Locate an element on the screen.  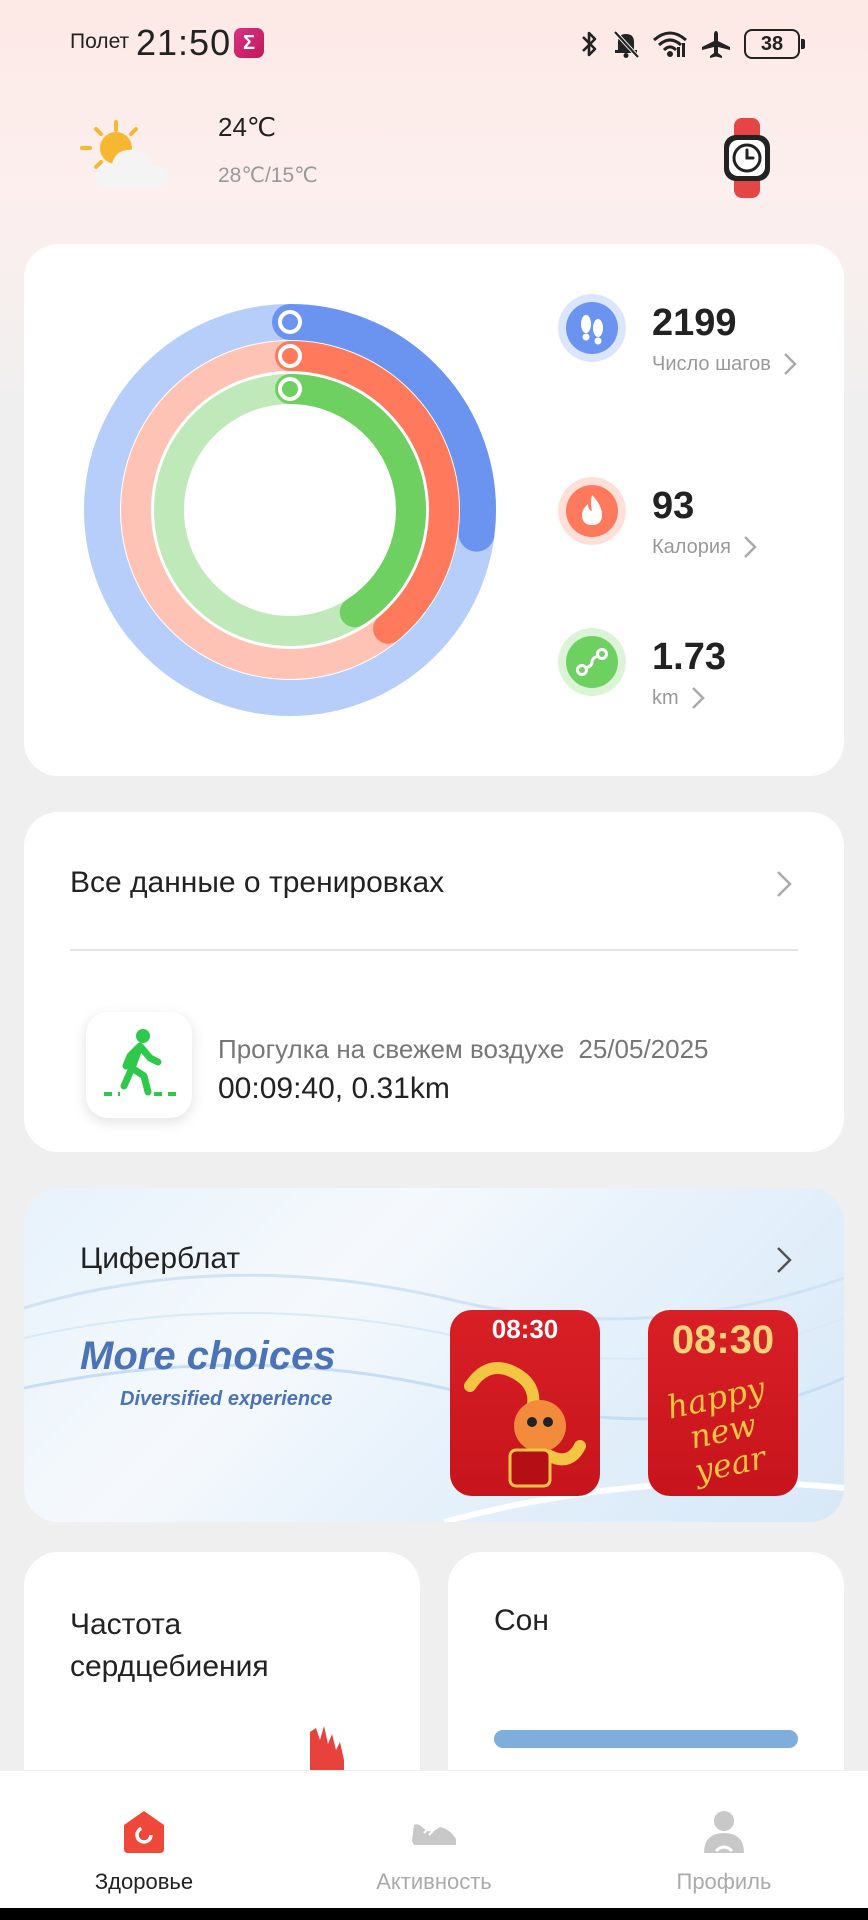
sleep-bar is located at coordinates (646, 1739).